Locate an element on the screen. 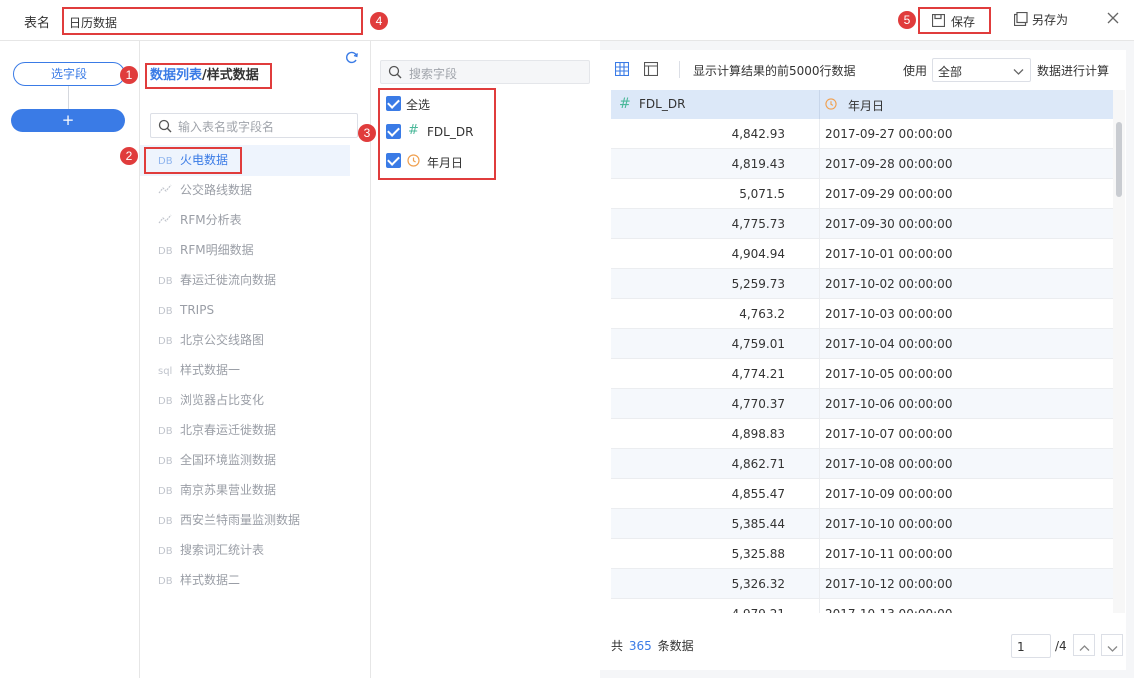  date-cell: 2017-10-04 00:00:00 is located at coordinates (889, 344).